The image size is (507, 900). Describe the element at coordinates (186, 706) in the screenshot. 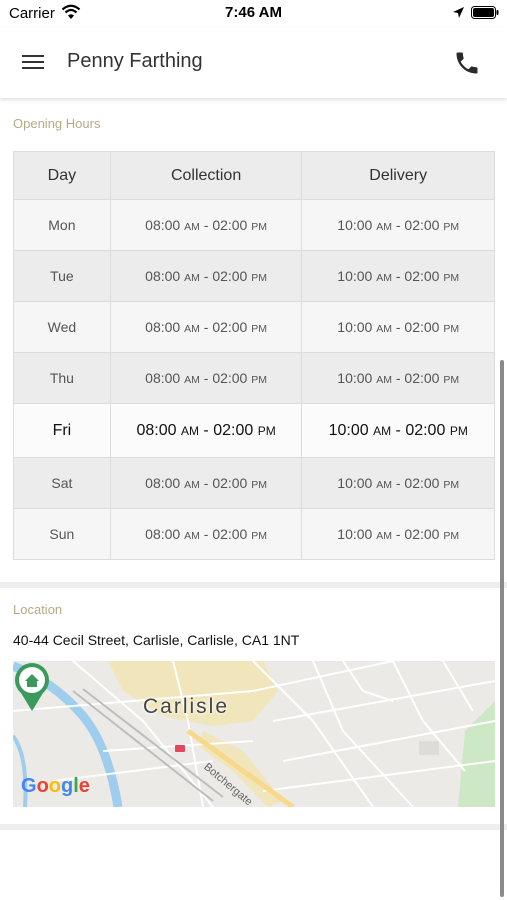

I see `map-city-label: Carlisle` at that location.